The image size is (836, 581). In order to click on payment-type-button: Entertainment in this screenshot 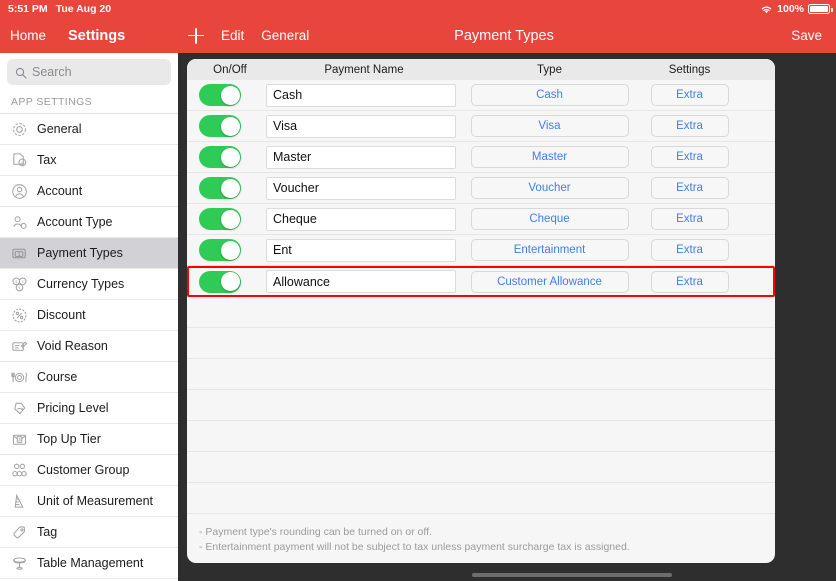, I will do `click(549, 250)`.